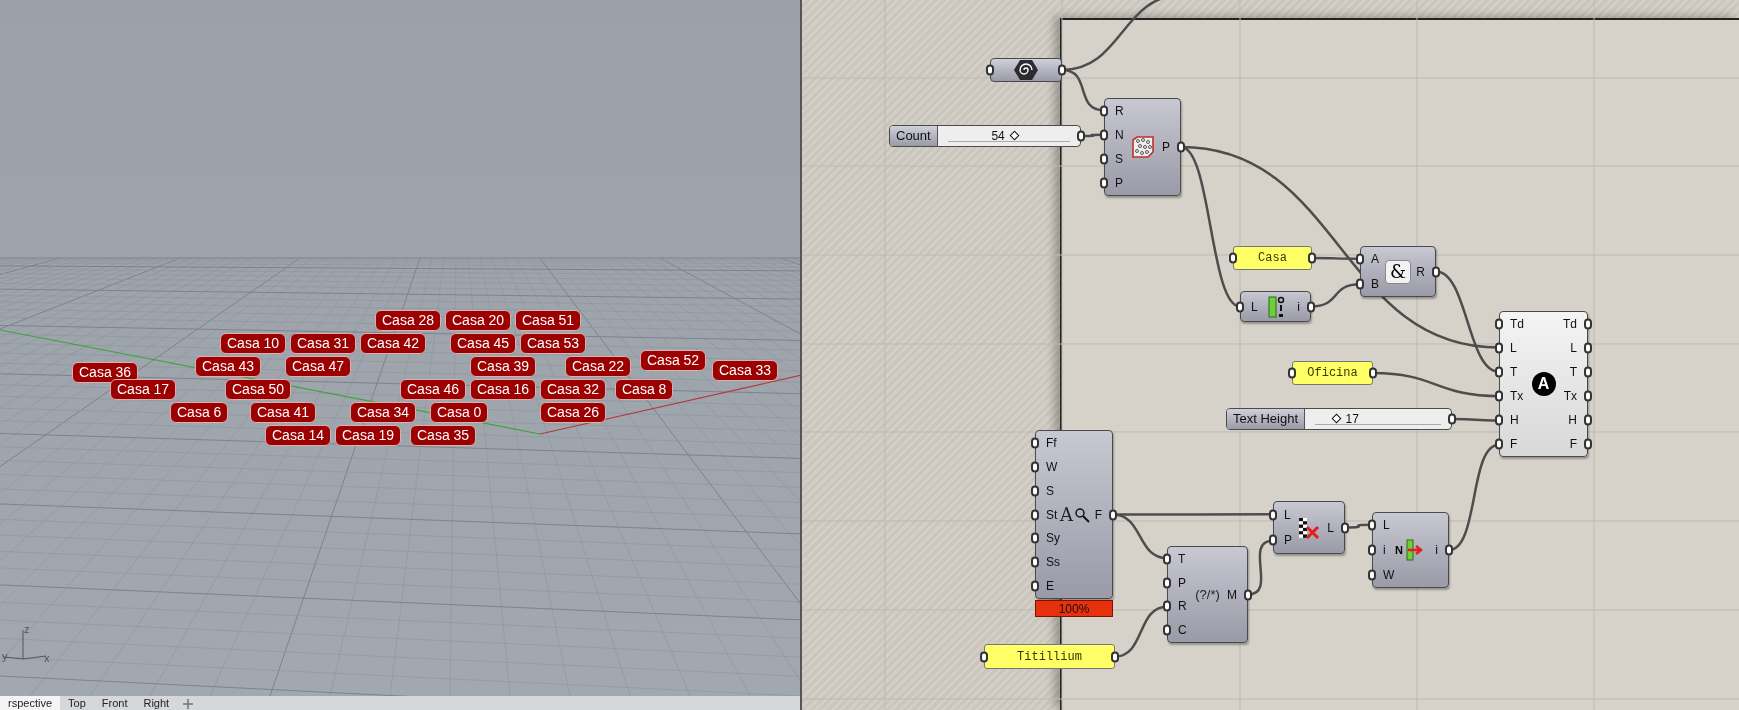 This screenshot has height=710, width=1739. Describe the element at coordinates (1384, 550) in the screenshot. I see `input-label: i` at that location.